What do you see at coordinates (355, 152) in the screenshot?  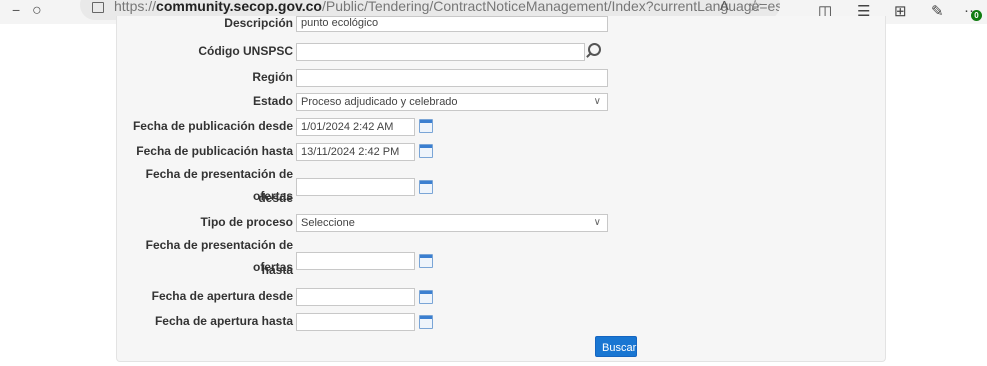 I see `pub-hasta-input: 13/11/2024 2:42 PM` at bounding box center [355, 152].